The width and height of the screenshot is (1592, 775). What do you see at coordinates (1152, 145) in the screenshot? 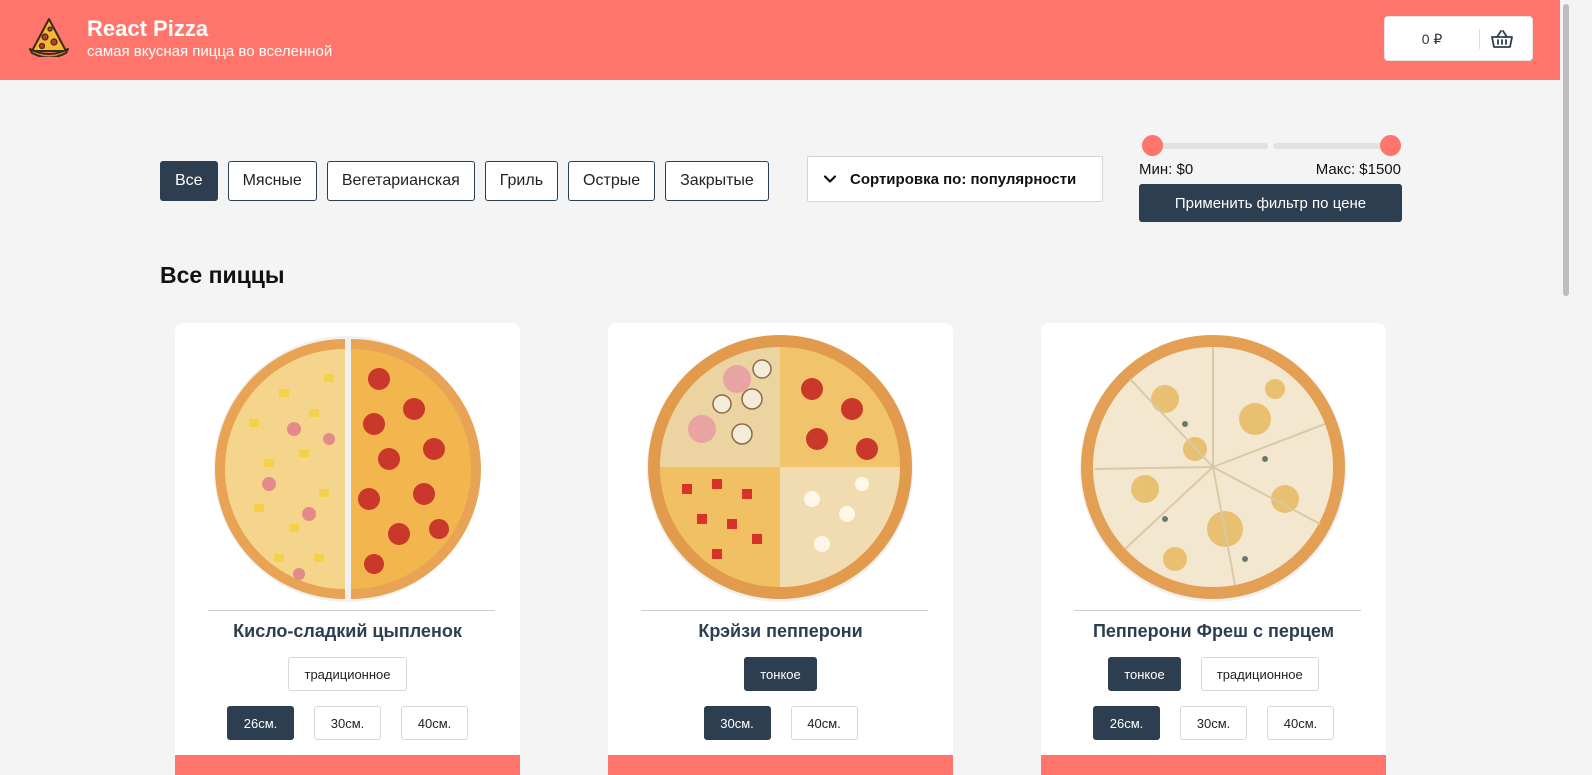
I see `slider-thumb-min` at bounding box center [1152, 145].